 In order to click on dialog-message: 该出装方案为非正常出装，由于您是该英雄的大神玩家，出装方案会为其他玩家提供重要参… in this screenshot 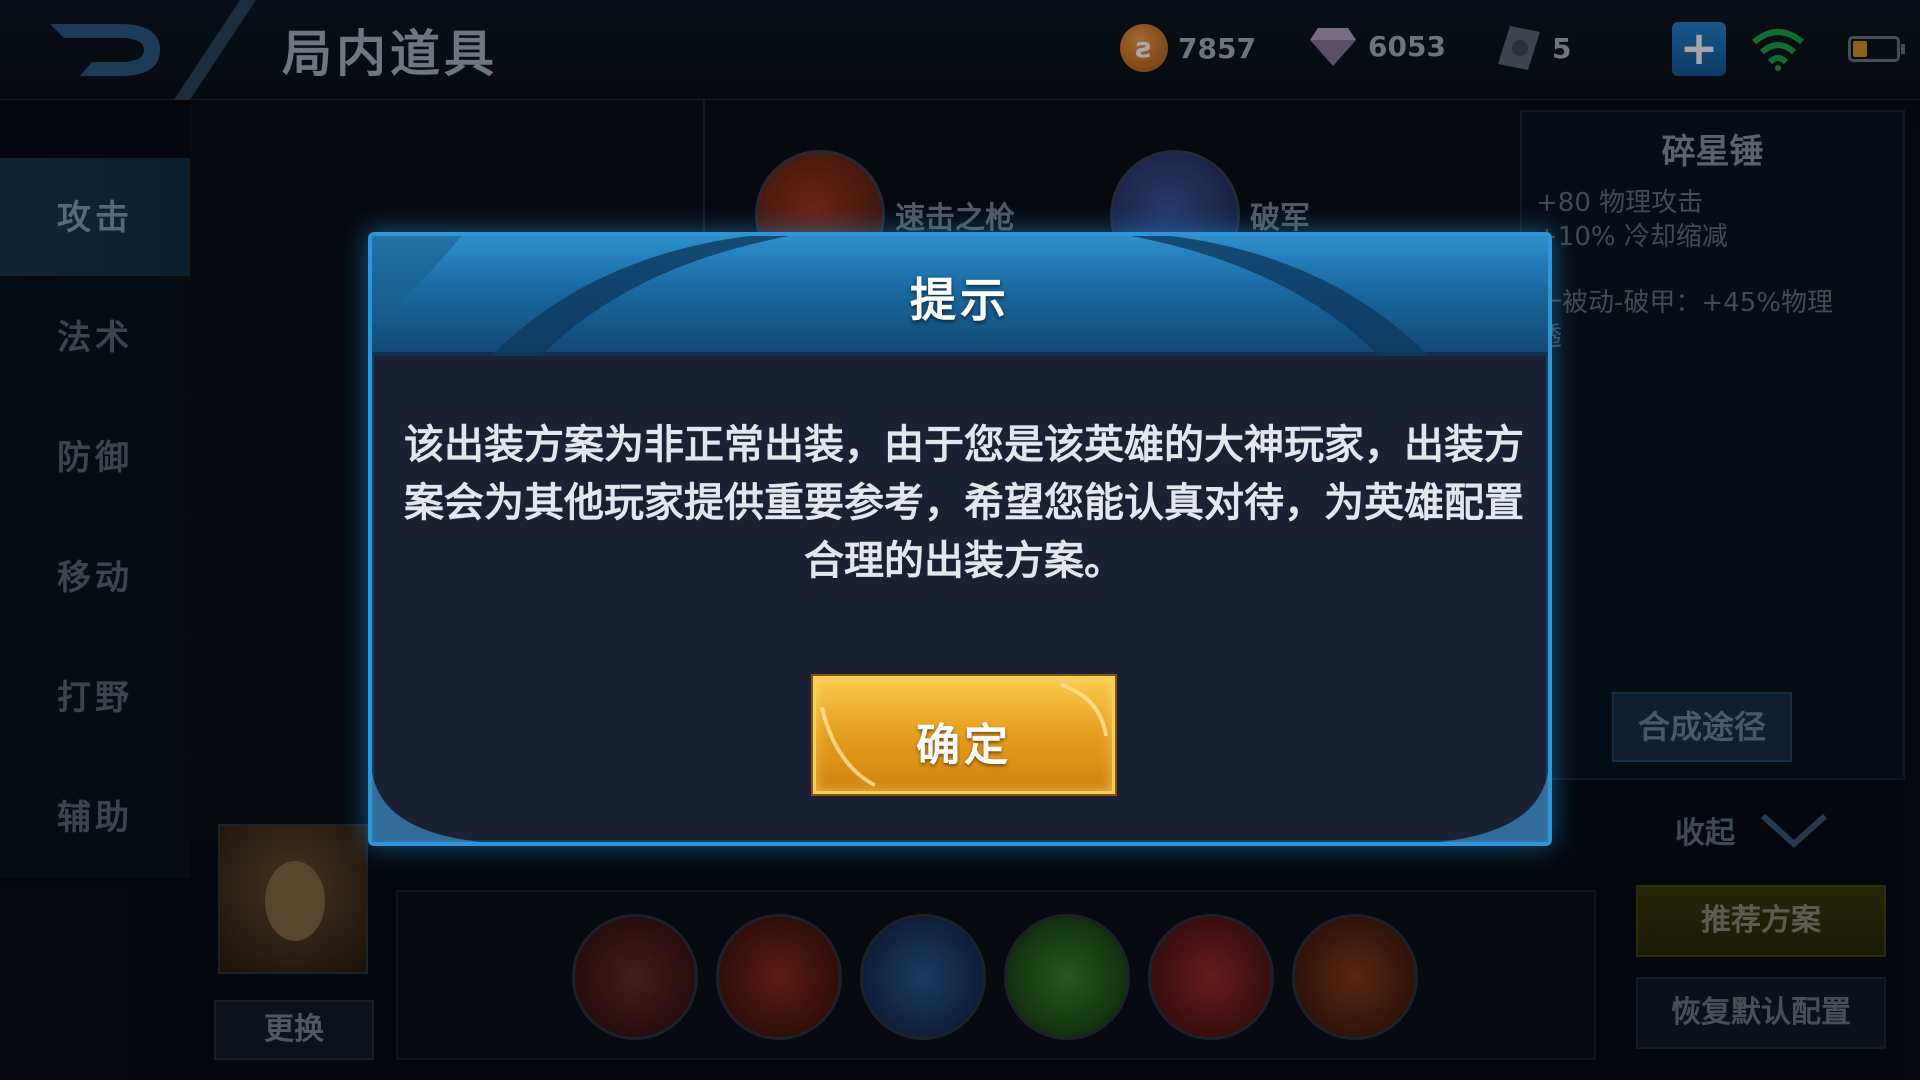, I will do `click(964, 503)`.